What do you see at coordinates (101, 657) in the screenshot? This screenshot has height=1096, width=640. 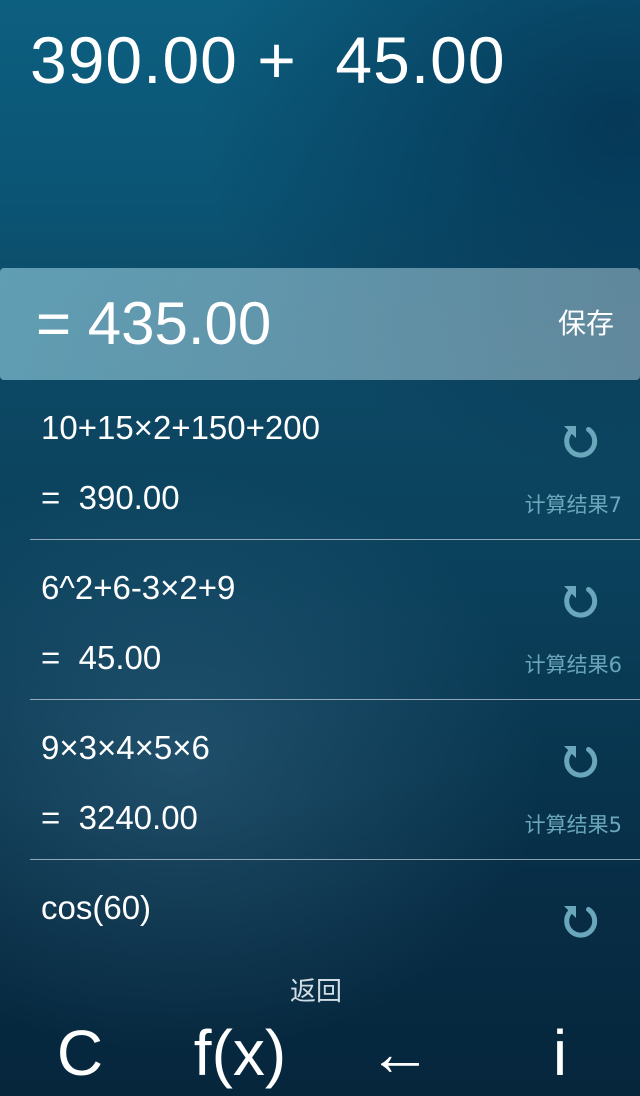 I see `history-result: = 45.00` at bounding box center [101, 657].